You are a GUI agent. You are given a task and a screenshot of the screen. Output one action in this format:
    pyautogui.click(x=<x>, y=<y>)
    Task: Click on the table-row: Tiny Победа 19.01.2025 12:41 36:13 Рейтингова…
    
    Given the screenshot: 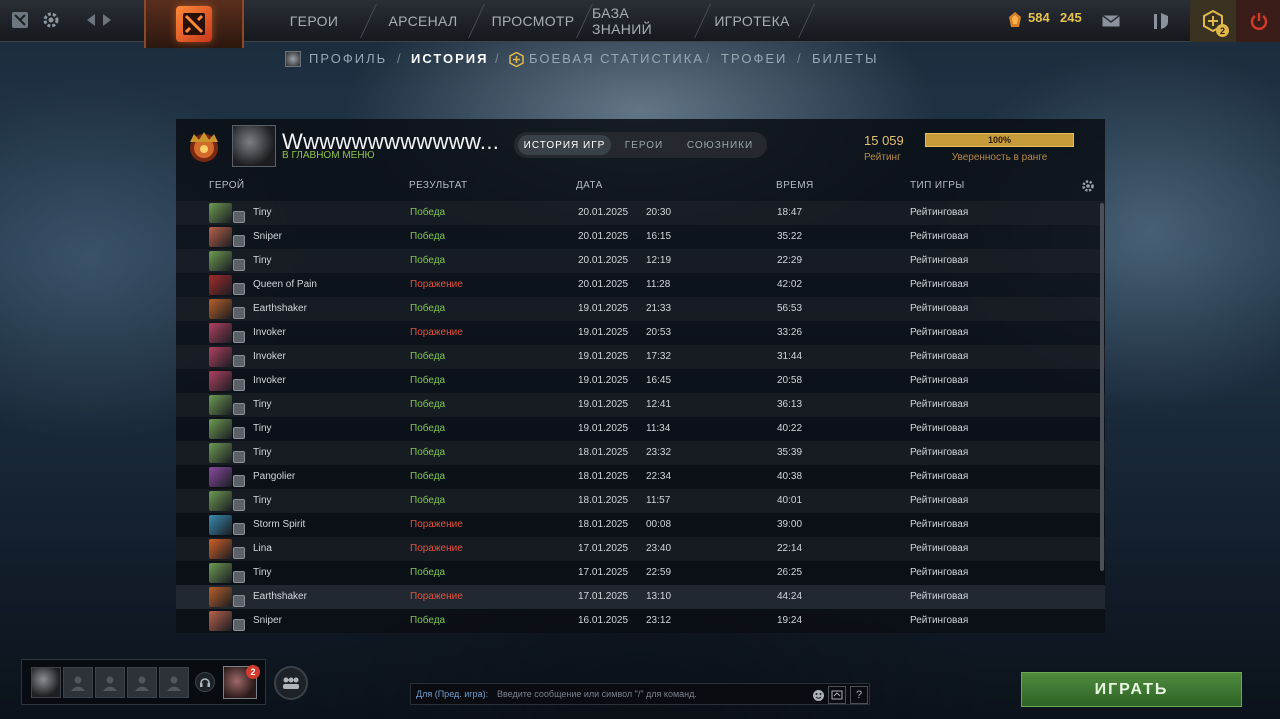 What is the action you would take?
    pyautogui.click(x=640, y=405)
    